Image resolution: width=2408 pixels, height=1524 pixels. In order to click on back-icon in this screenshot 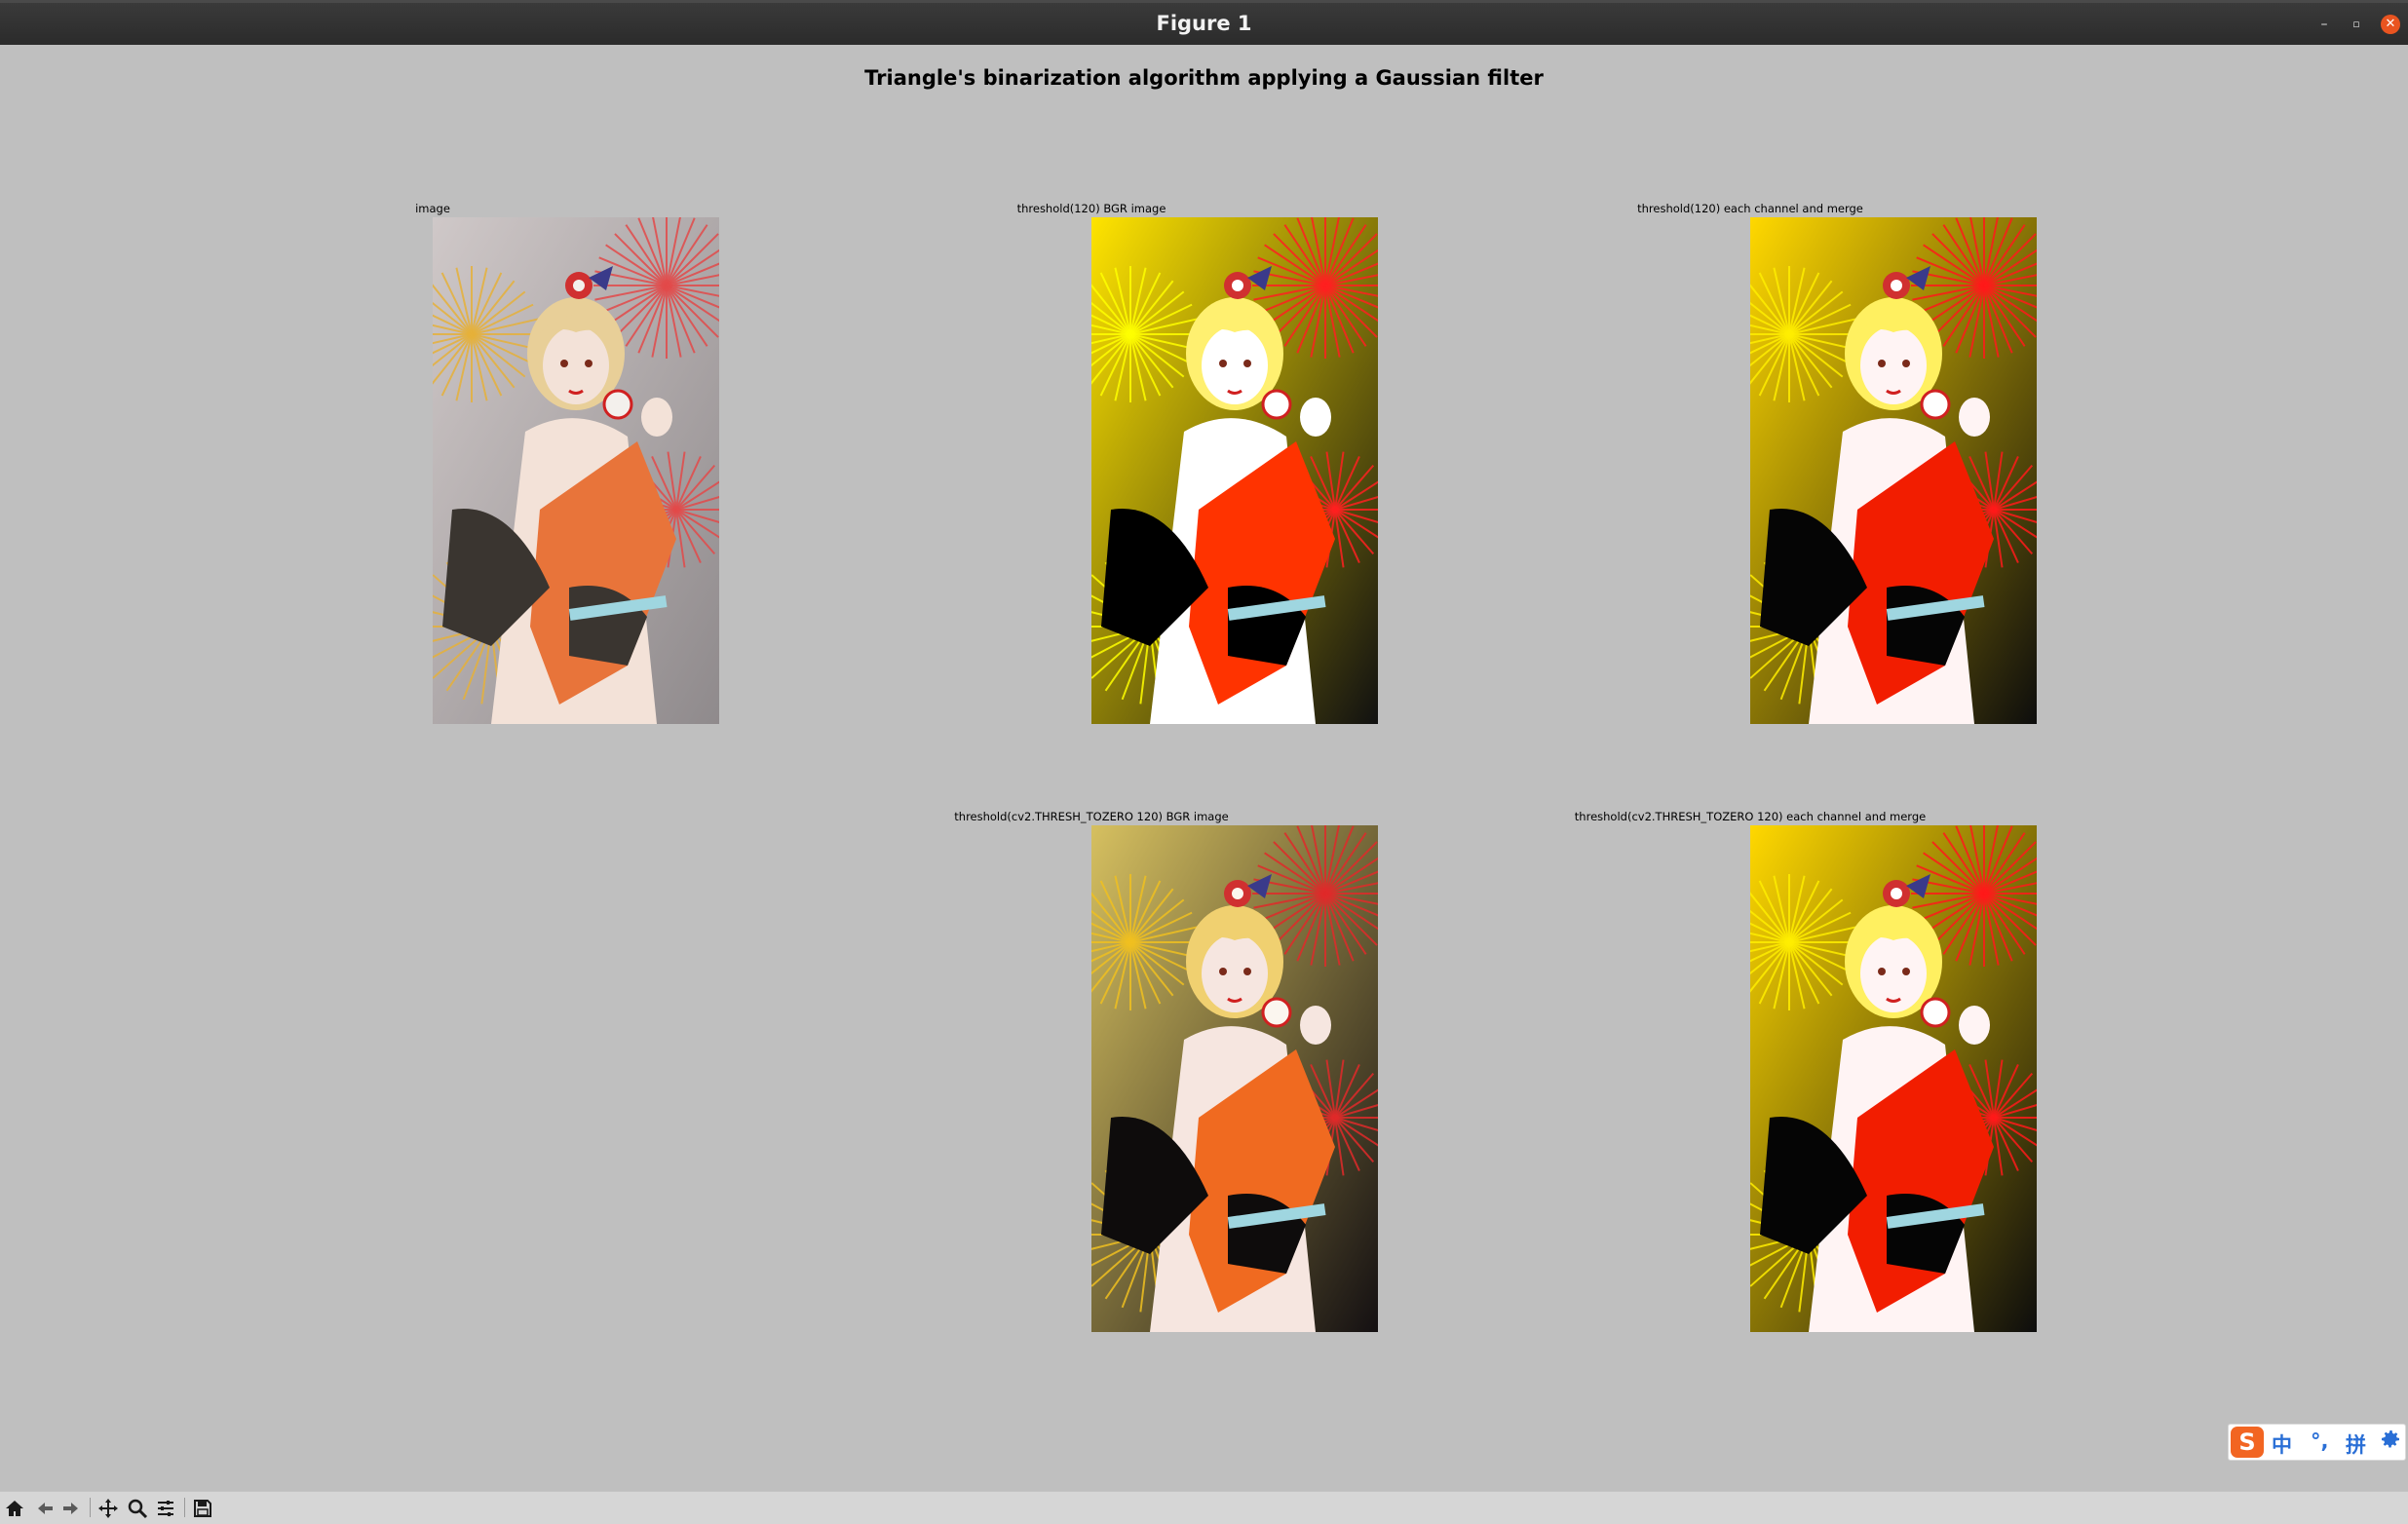, I will do `click(45, 1508)`.